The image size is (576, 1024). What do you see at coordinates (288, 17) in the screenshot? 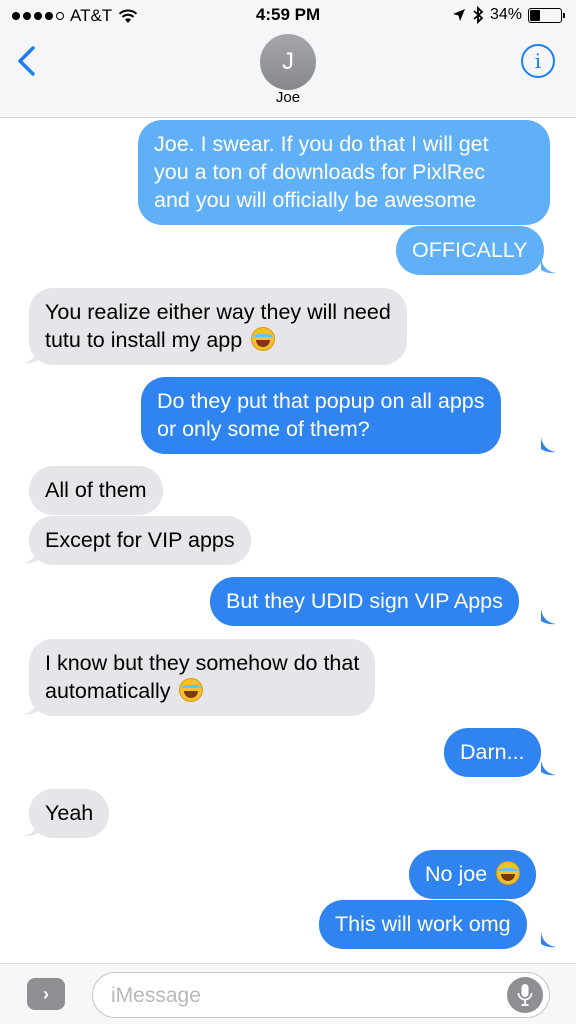
I see `status-bar: AT&T 4:59 PM 34%` at bounding box center [288, 17].